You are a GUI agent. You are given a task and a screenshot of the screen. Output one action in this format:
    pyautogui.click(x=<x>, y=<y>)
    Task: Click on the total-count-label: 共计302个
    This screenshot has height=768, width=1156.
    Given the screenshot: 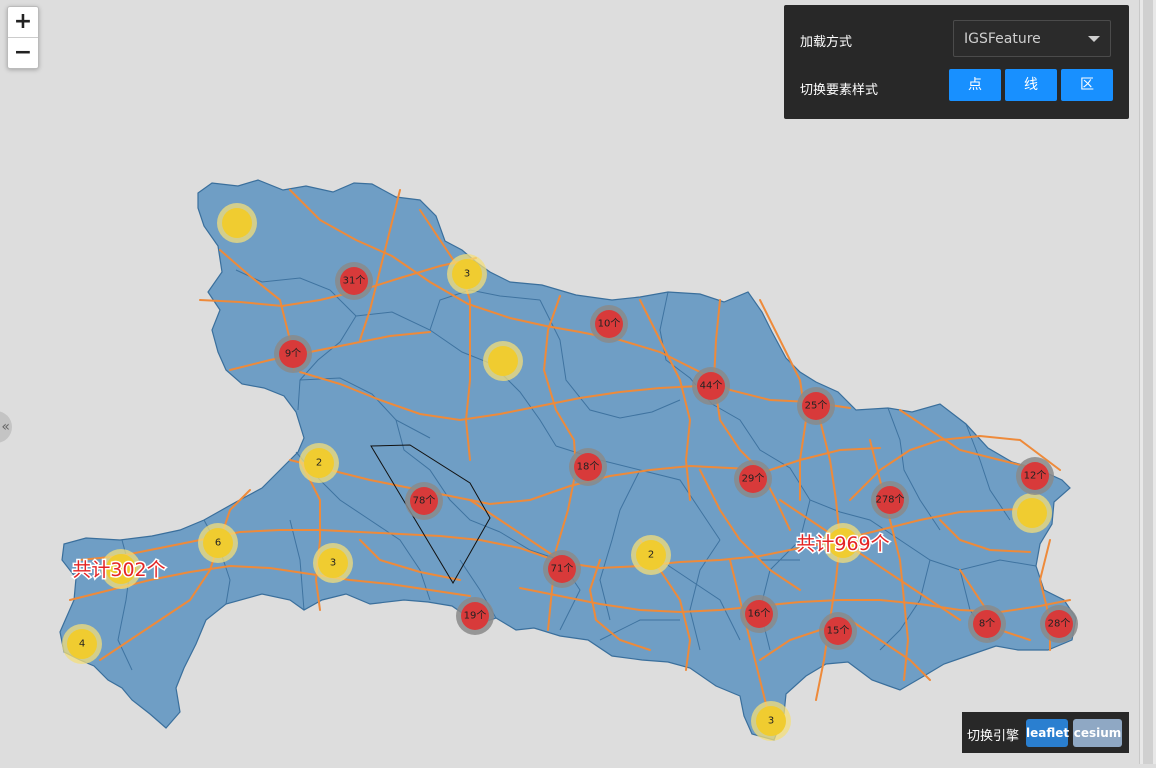 What is the action you would take?
    pyautogui.click(x=118, y=570)
    